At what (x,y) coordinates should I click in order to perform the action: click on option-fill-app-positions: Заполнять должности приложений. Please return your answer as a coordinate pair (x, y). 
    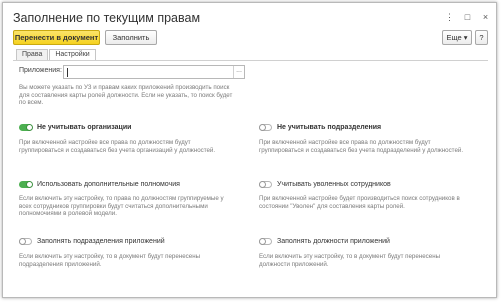
    Looking at the image, I should click on (324, 241).